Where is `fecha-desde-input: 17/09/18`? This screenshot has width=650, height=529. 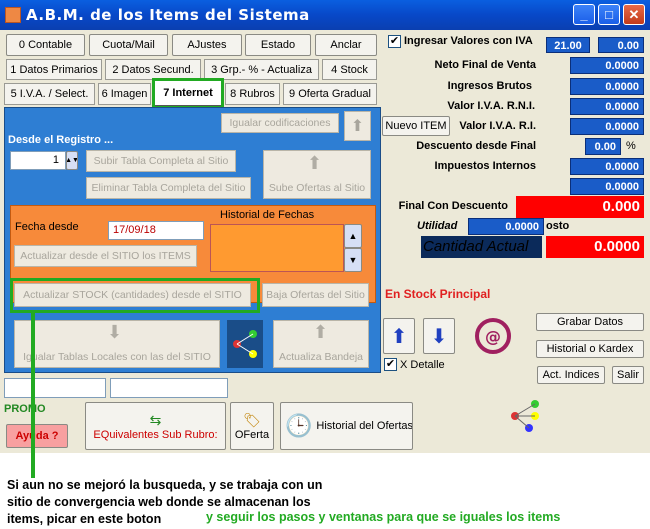 fecha-desde-input: 17/09/18 is located at coordinates (156, 230).